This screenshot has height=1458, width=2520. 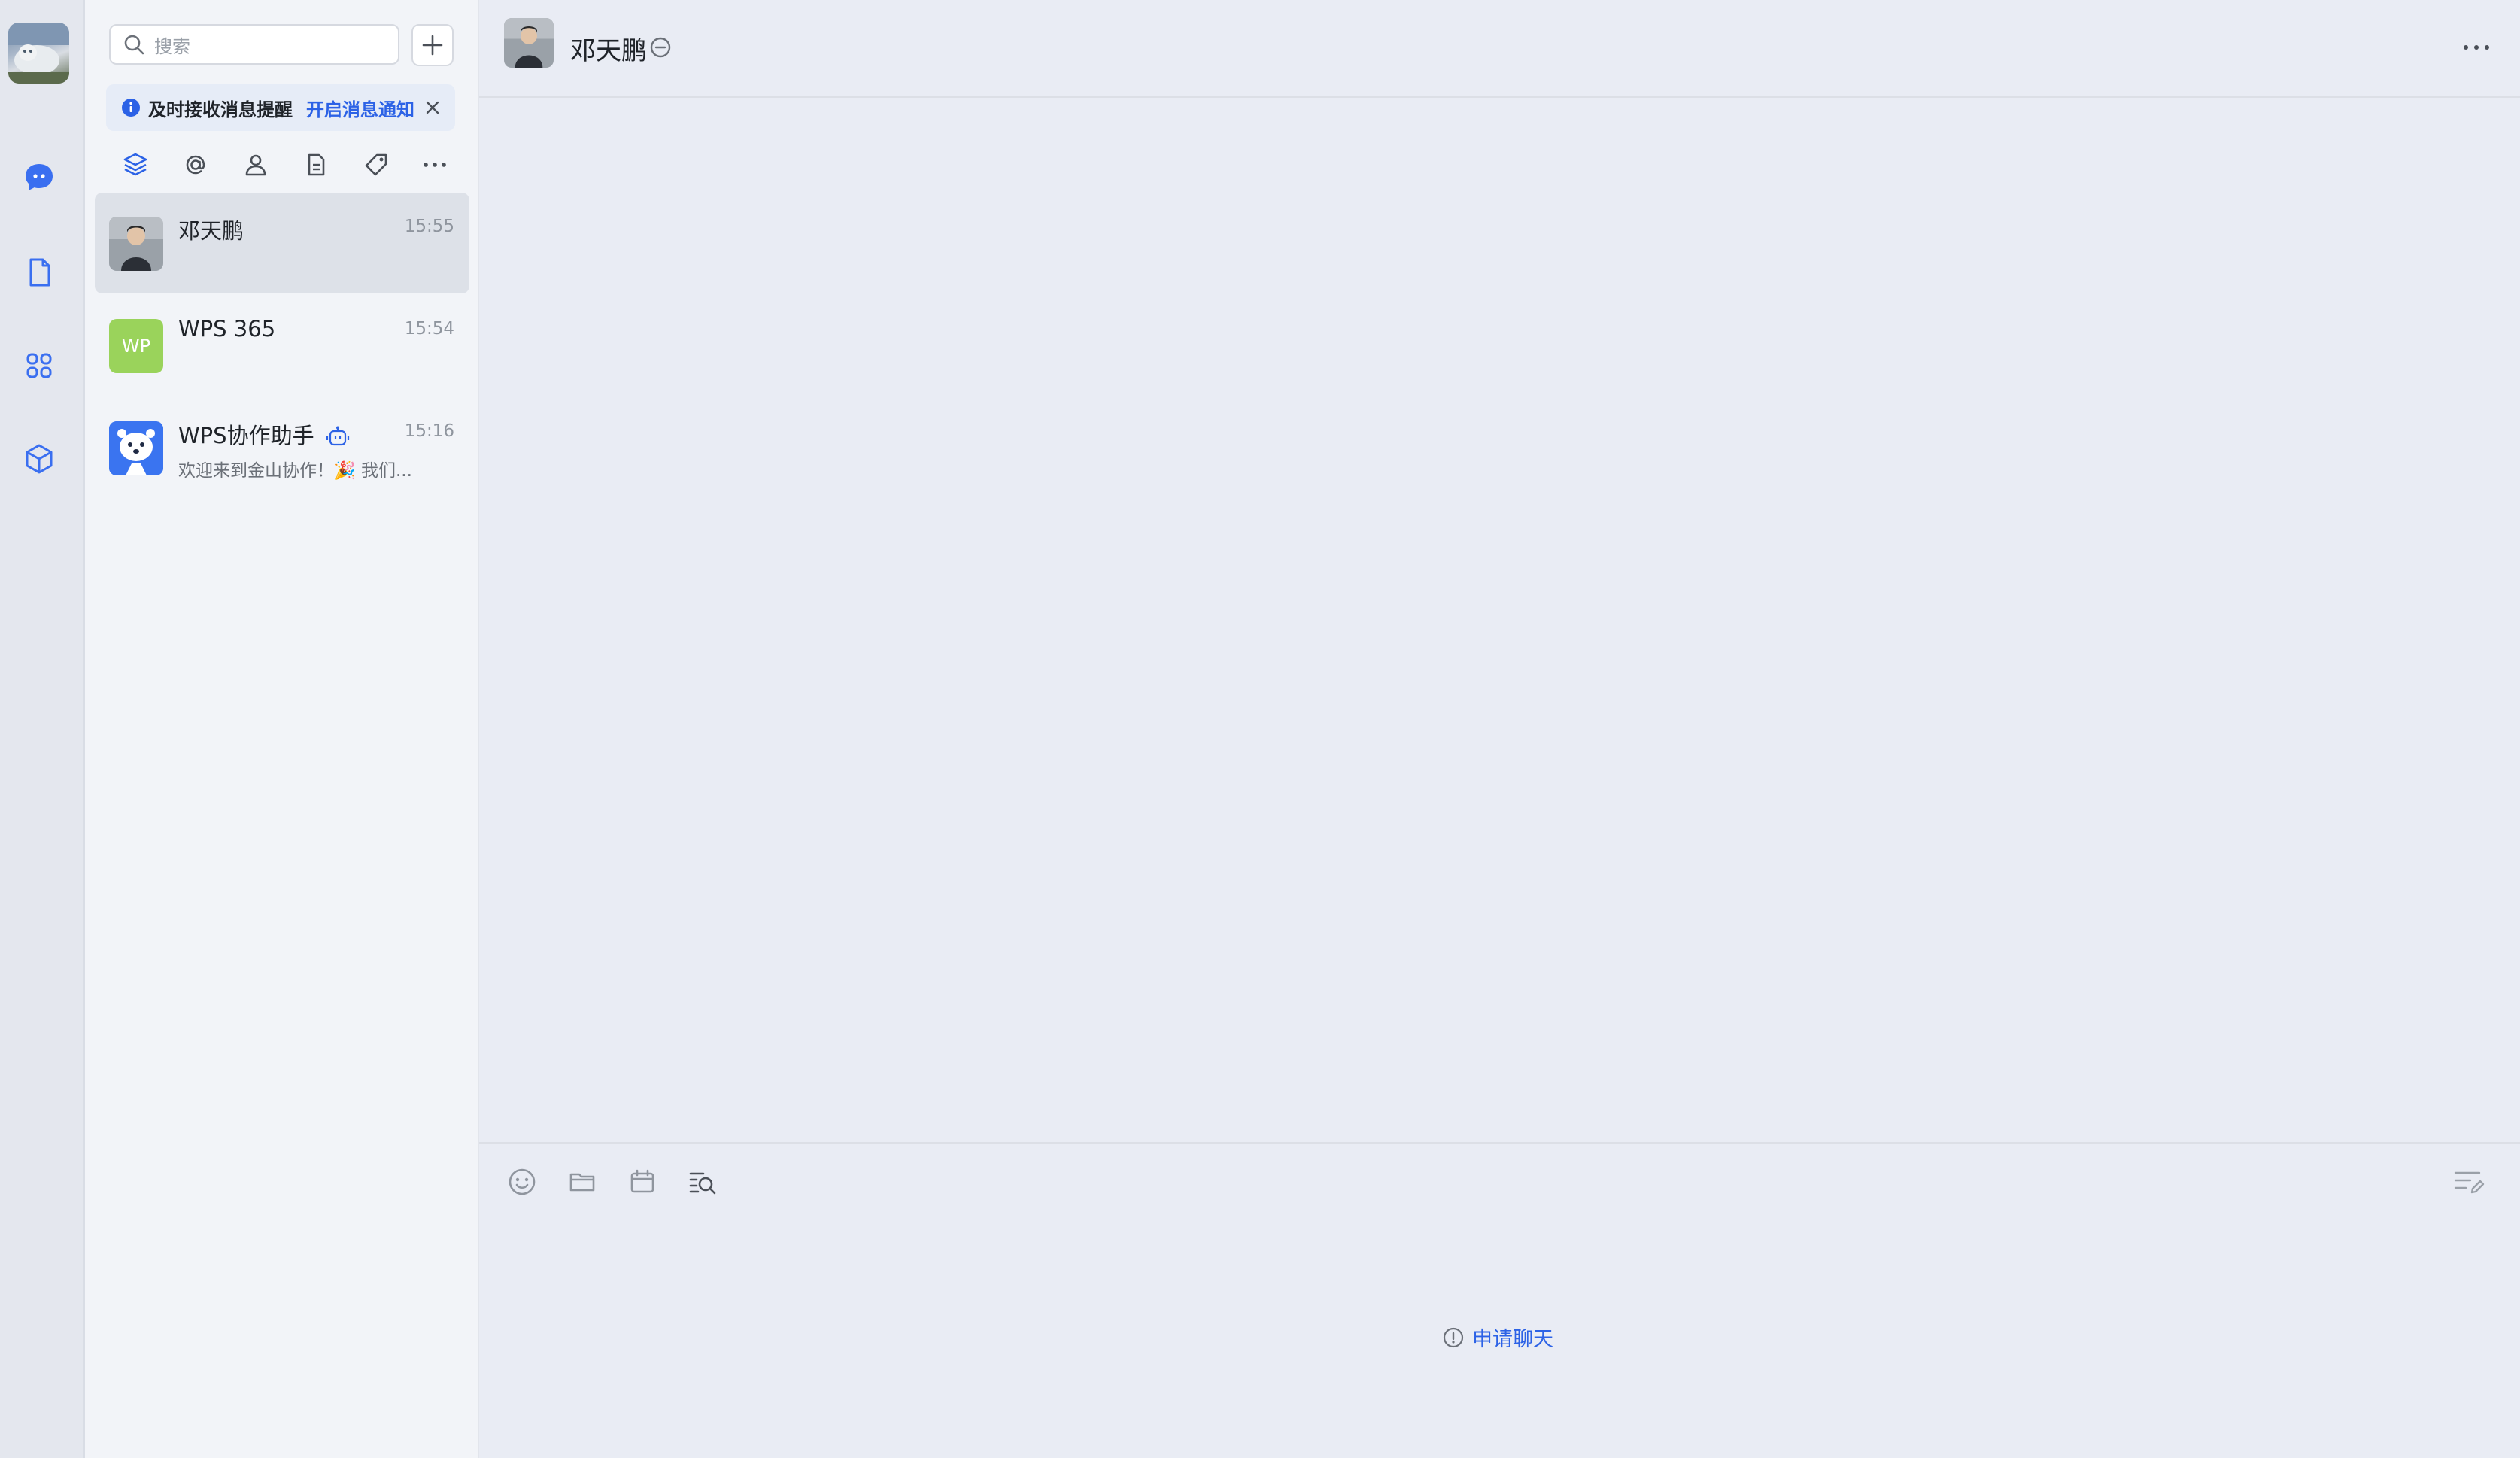 I want to click on notification-banner: 及时接收消息提醒 开启消息通知, so click(x=280, y=108).